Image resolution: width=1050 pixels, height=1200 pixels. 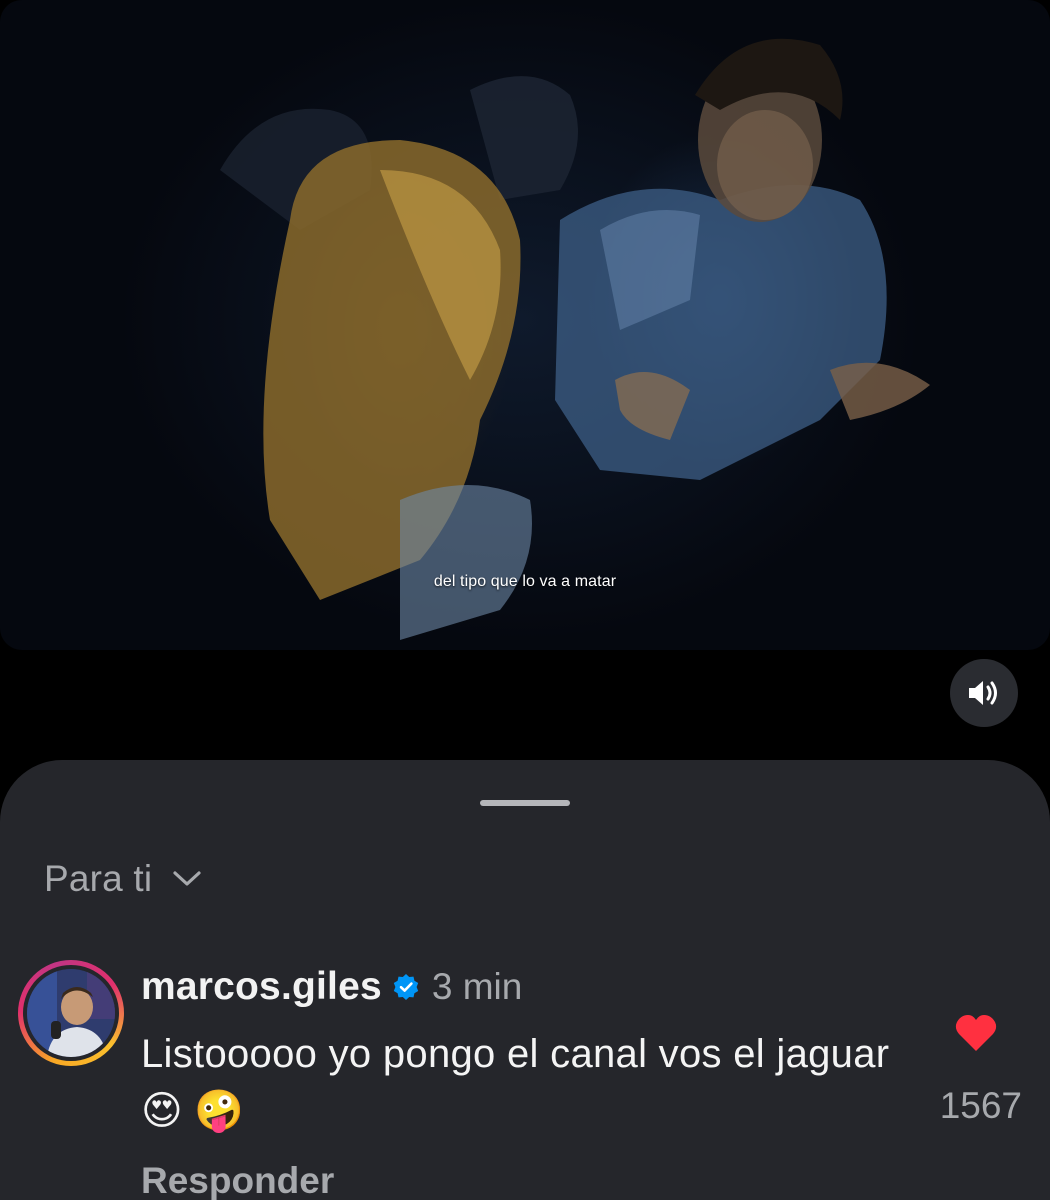 What do you see at coordinates (525, 803) in the screenshot?
I see `sheet-drag-handle` at bounding box center [525, 803].